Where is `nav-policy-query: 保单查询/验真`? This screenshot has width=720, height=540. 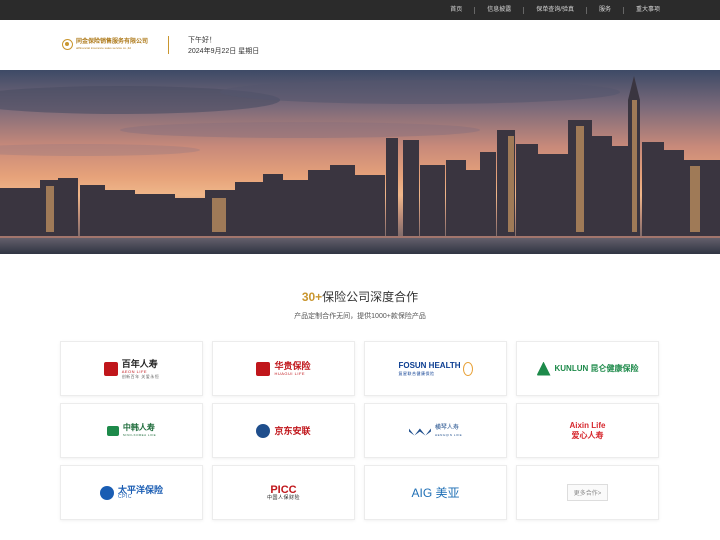
nav-policy-query: 保单查询/验真 is located at coordinates (555, 10).